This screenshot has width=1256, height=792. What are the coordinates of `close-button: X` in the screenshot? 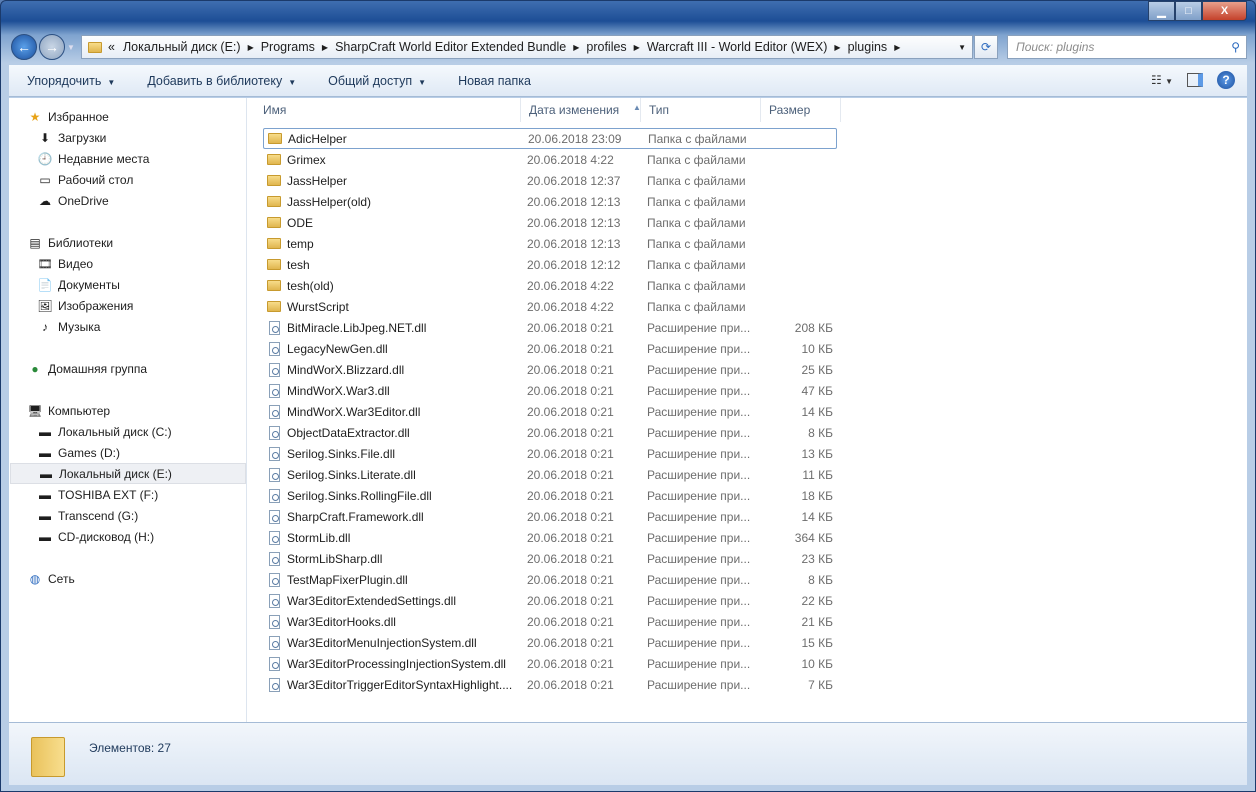 It's located at (1224, 11).